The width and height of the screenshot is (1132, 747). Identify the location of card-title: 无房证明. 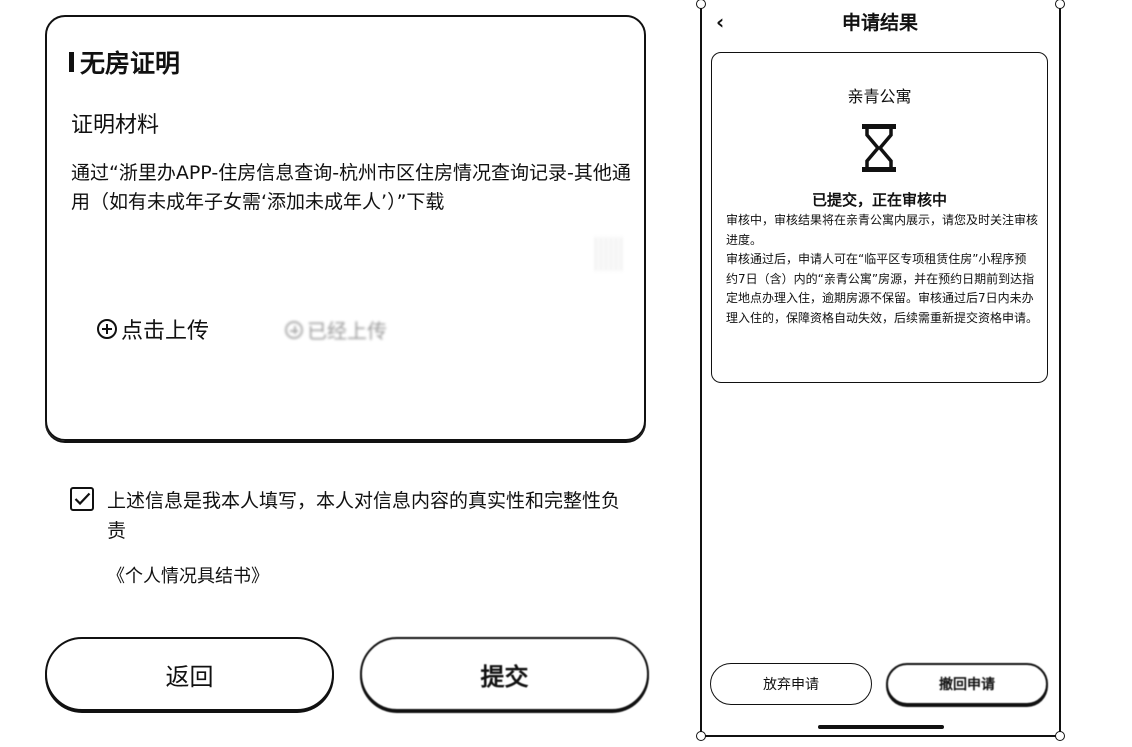
(124, 62).